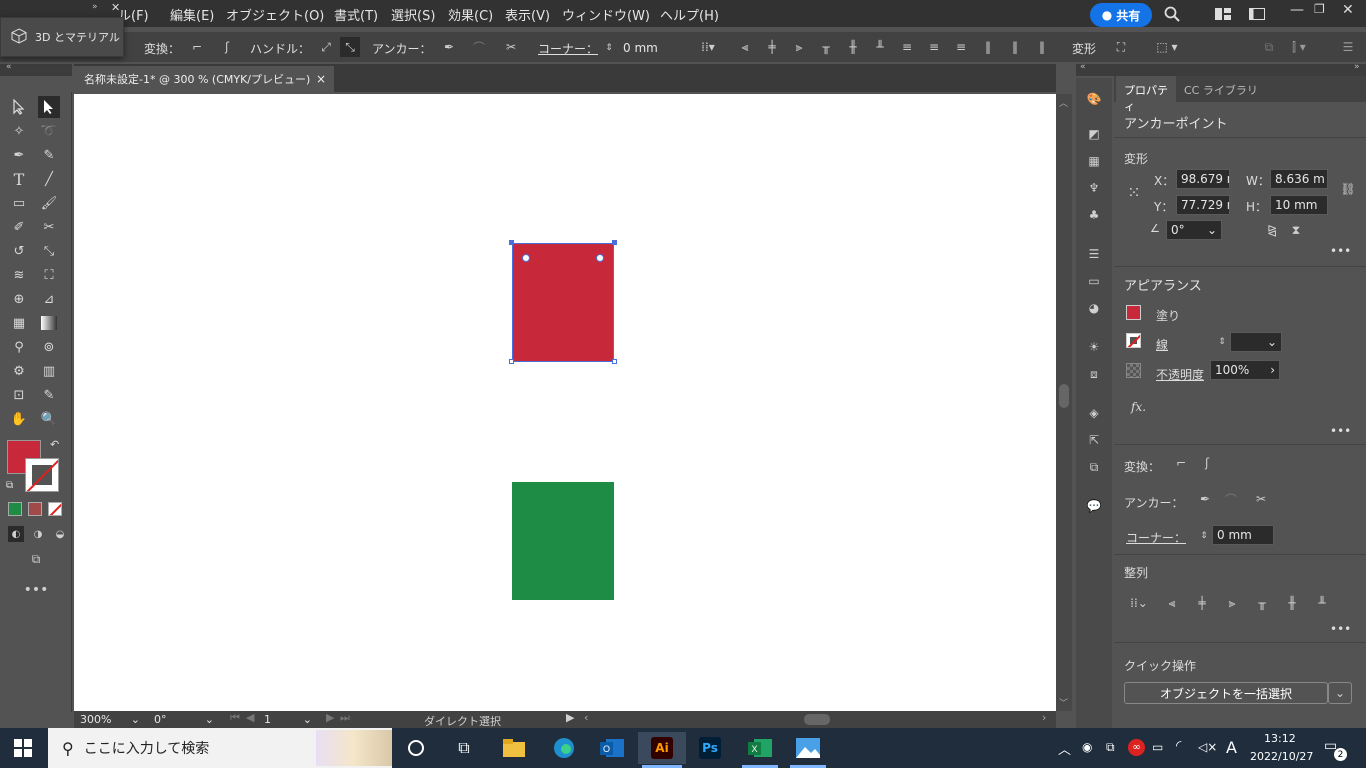 The width and height of the screenshot is (1366, 768). What do you see at coordinates (464, 748) in the screenshot?
I see `timeline-icon: ⧉` at bounding box center [464, 748].